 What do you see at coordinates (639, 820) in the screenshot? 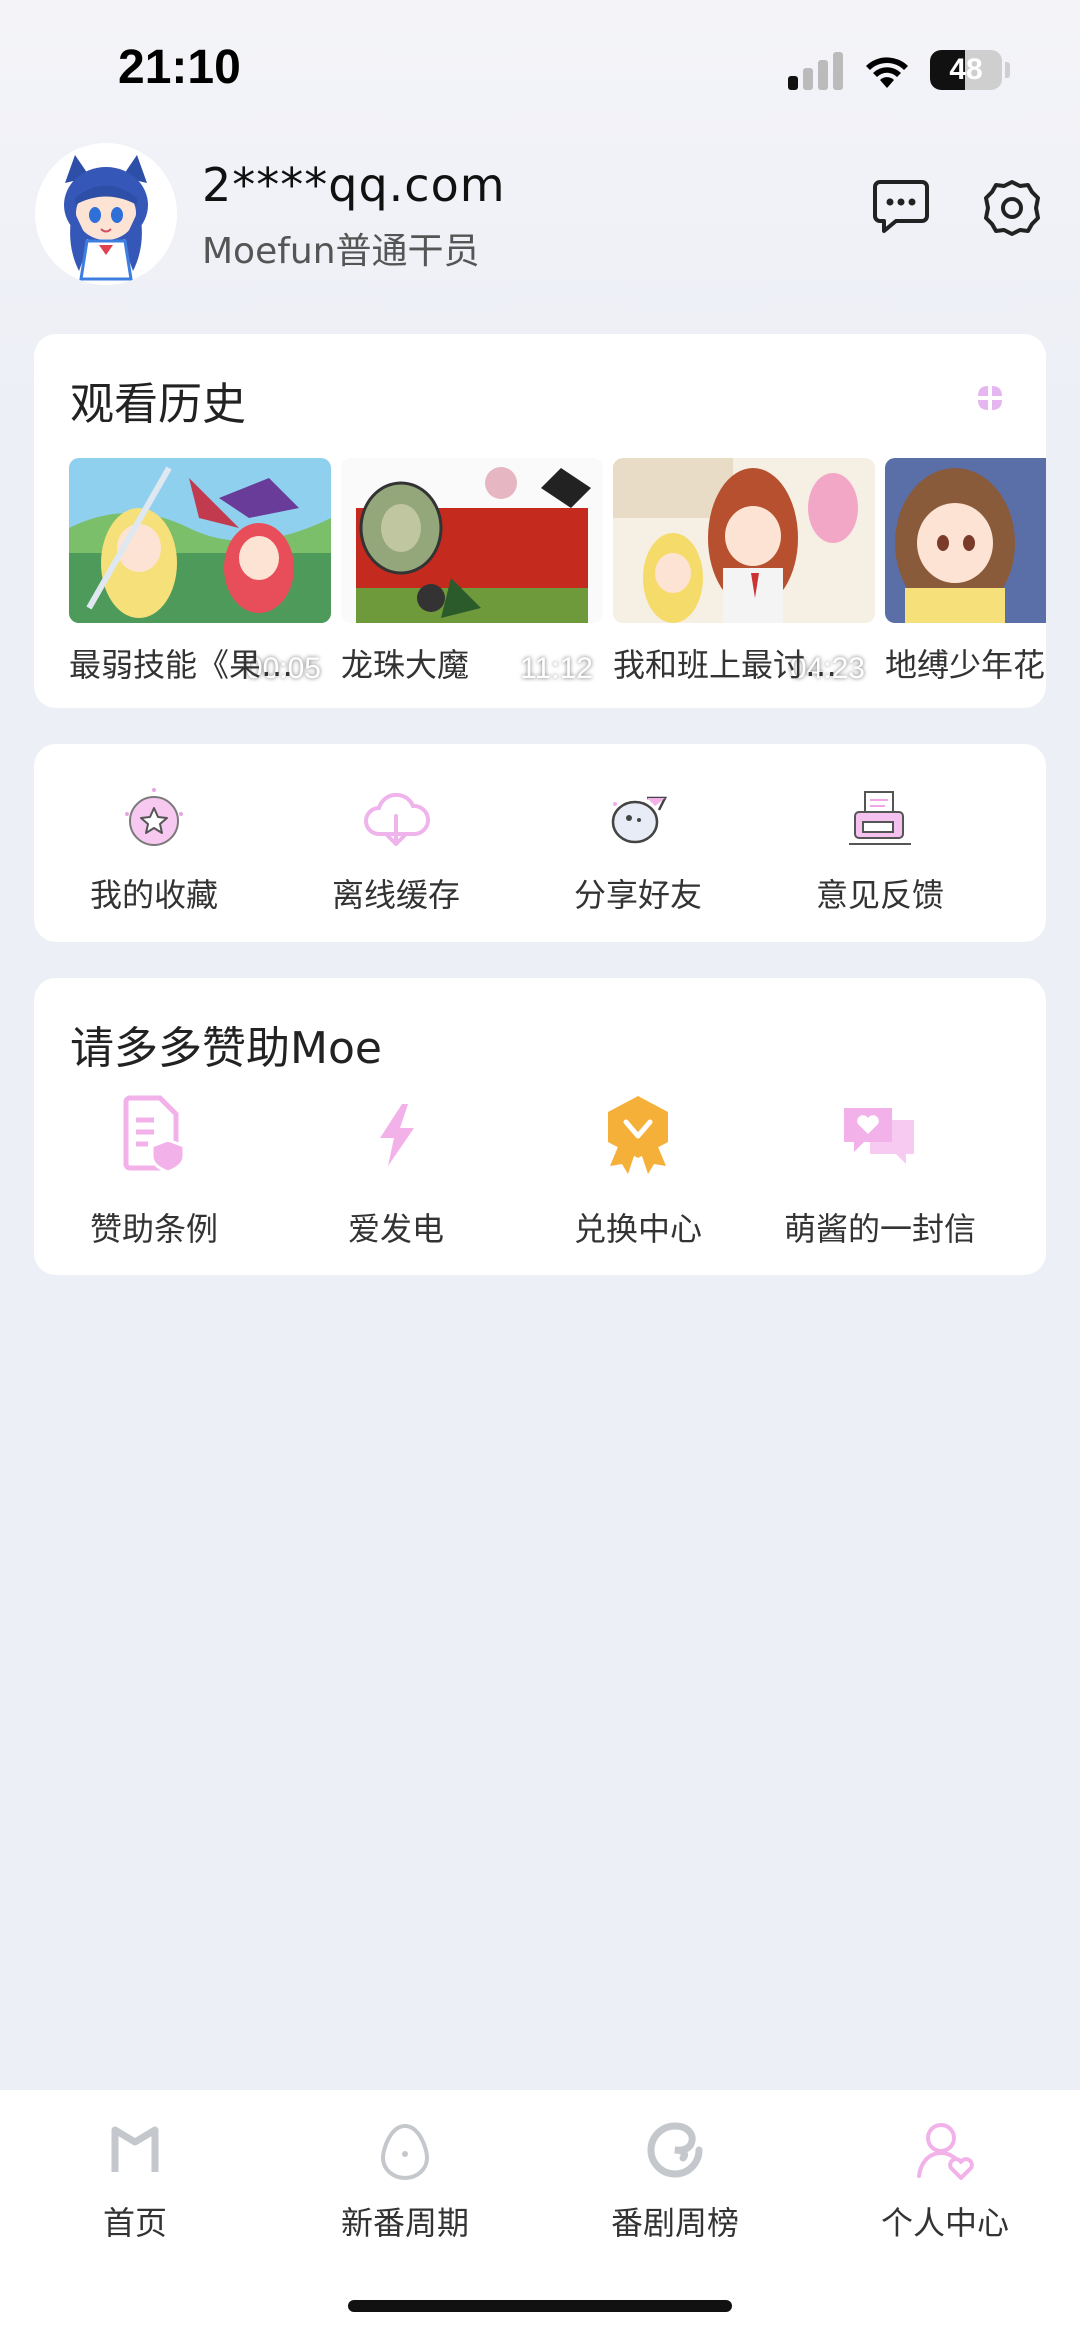
I see `share-planet-icon` at bounding box center [639, 820].